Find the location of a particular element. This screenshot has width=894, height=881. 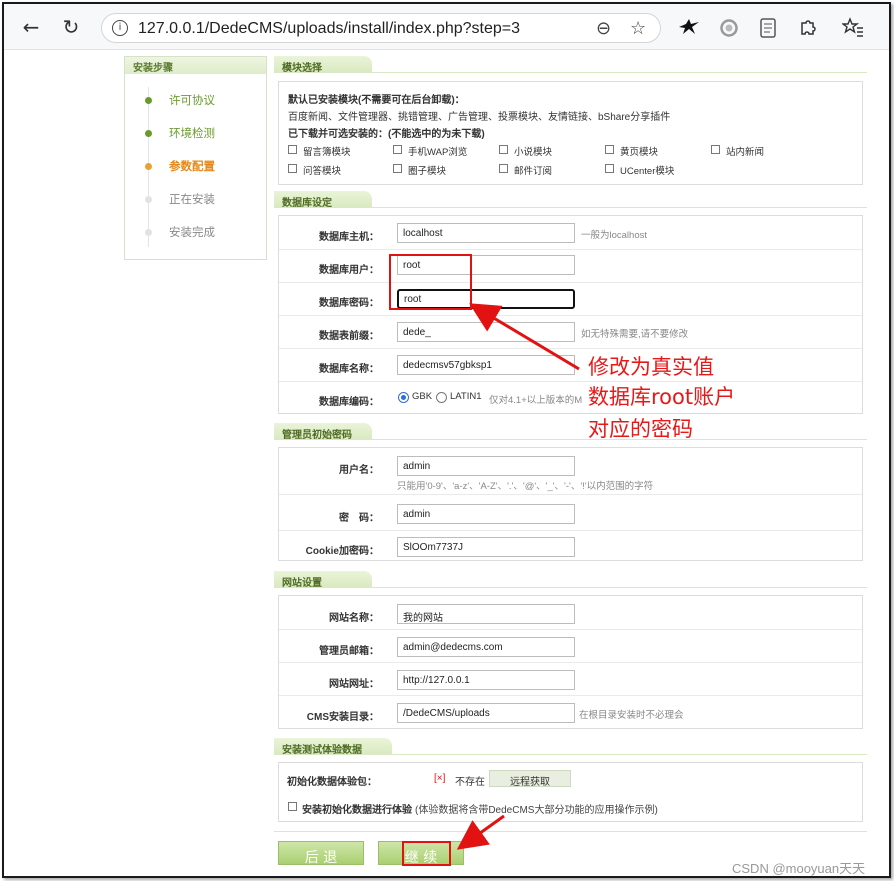

annotation-line-1: 修改为真实值 is located at coordinates (651, 367).